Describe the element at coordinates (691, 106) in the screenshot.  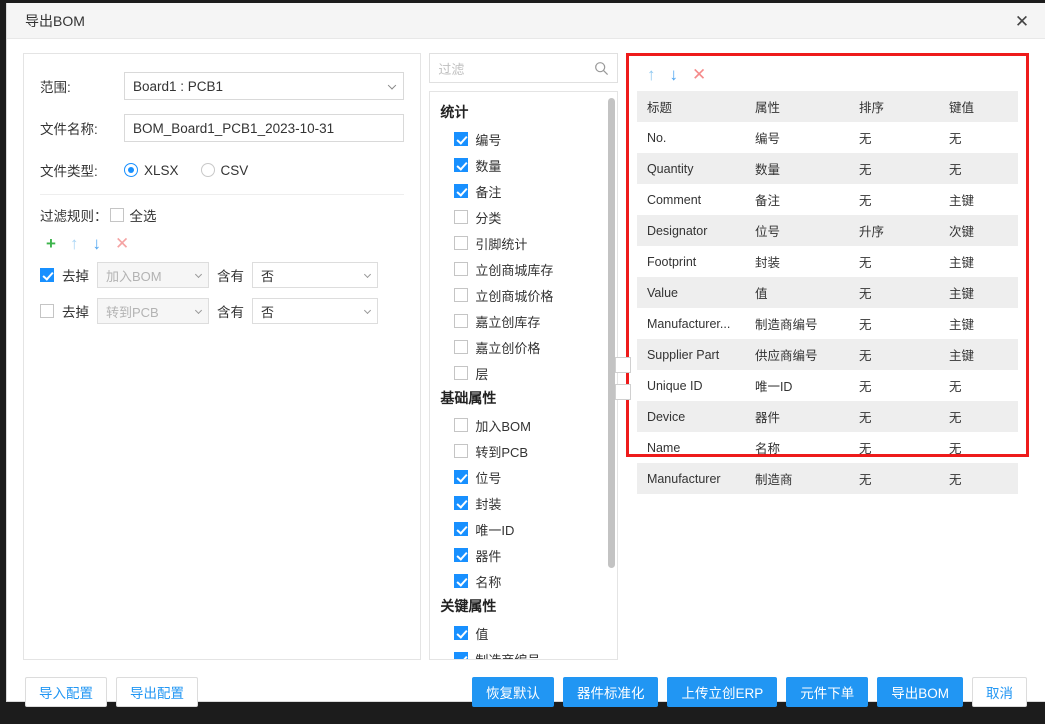
I see `table-column-header: 标题` at that location.